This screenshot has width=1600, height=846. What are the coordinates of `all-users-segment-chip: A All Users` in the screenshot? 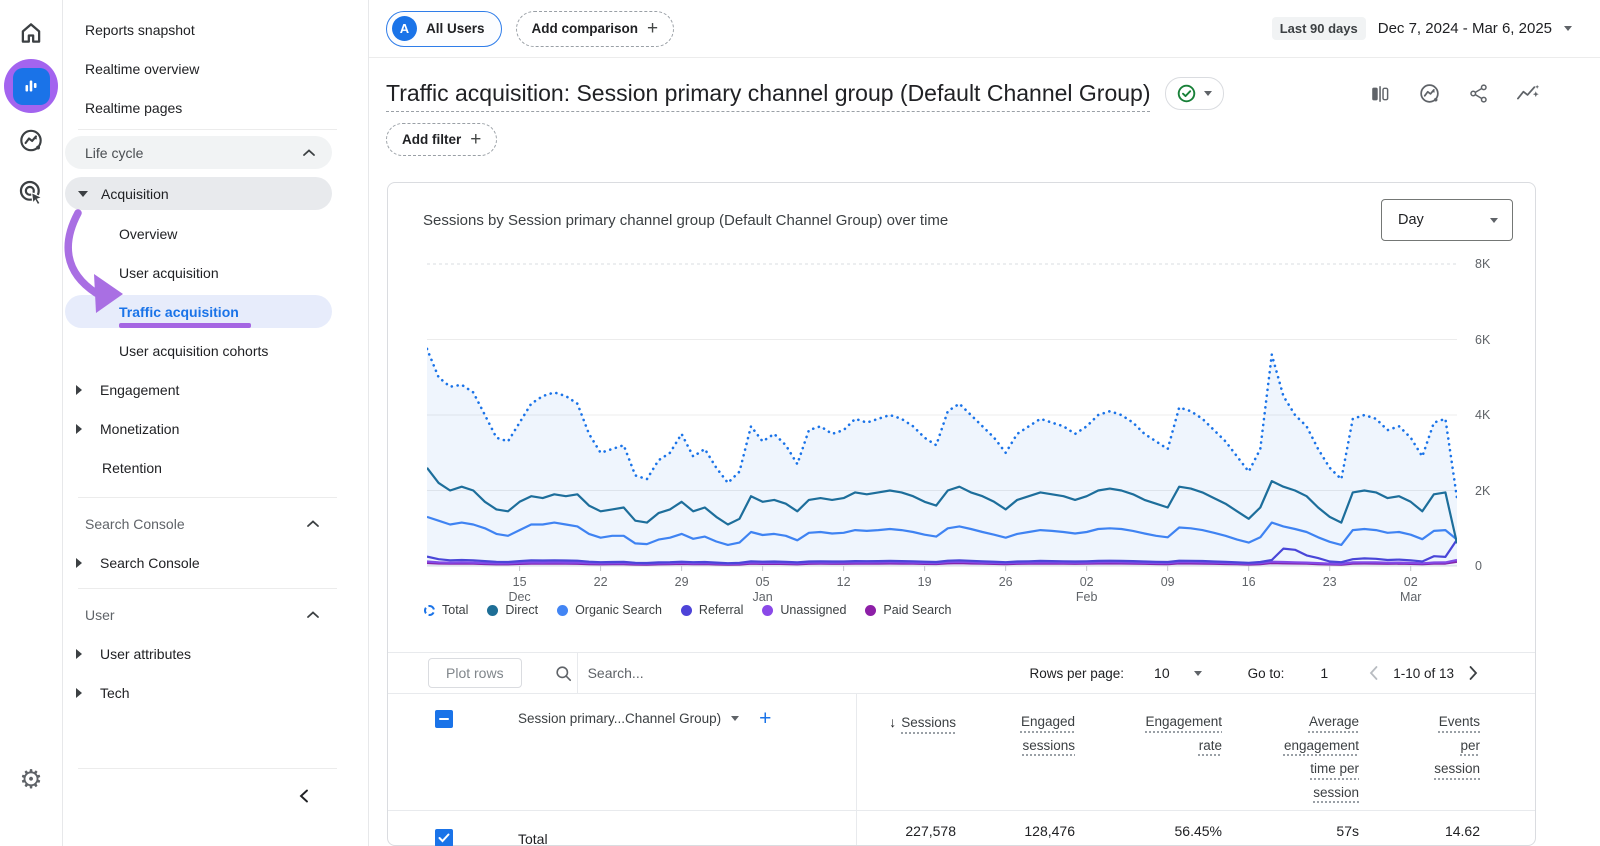 It's located at (444, 28).